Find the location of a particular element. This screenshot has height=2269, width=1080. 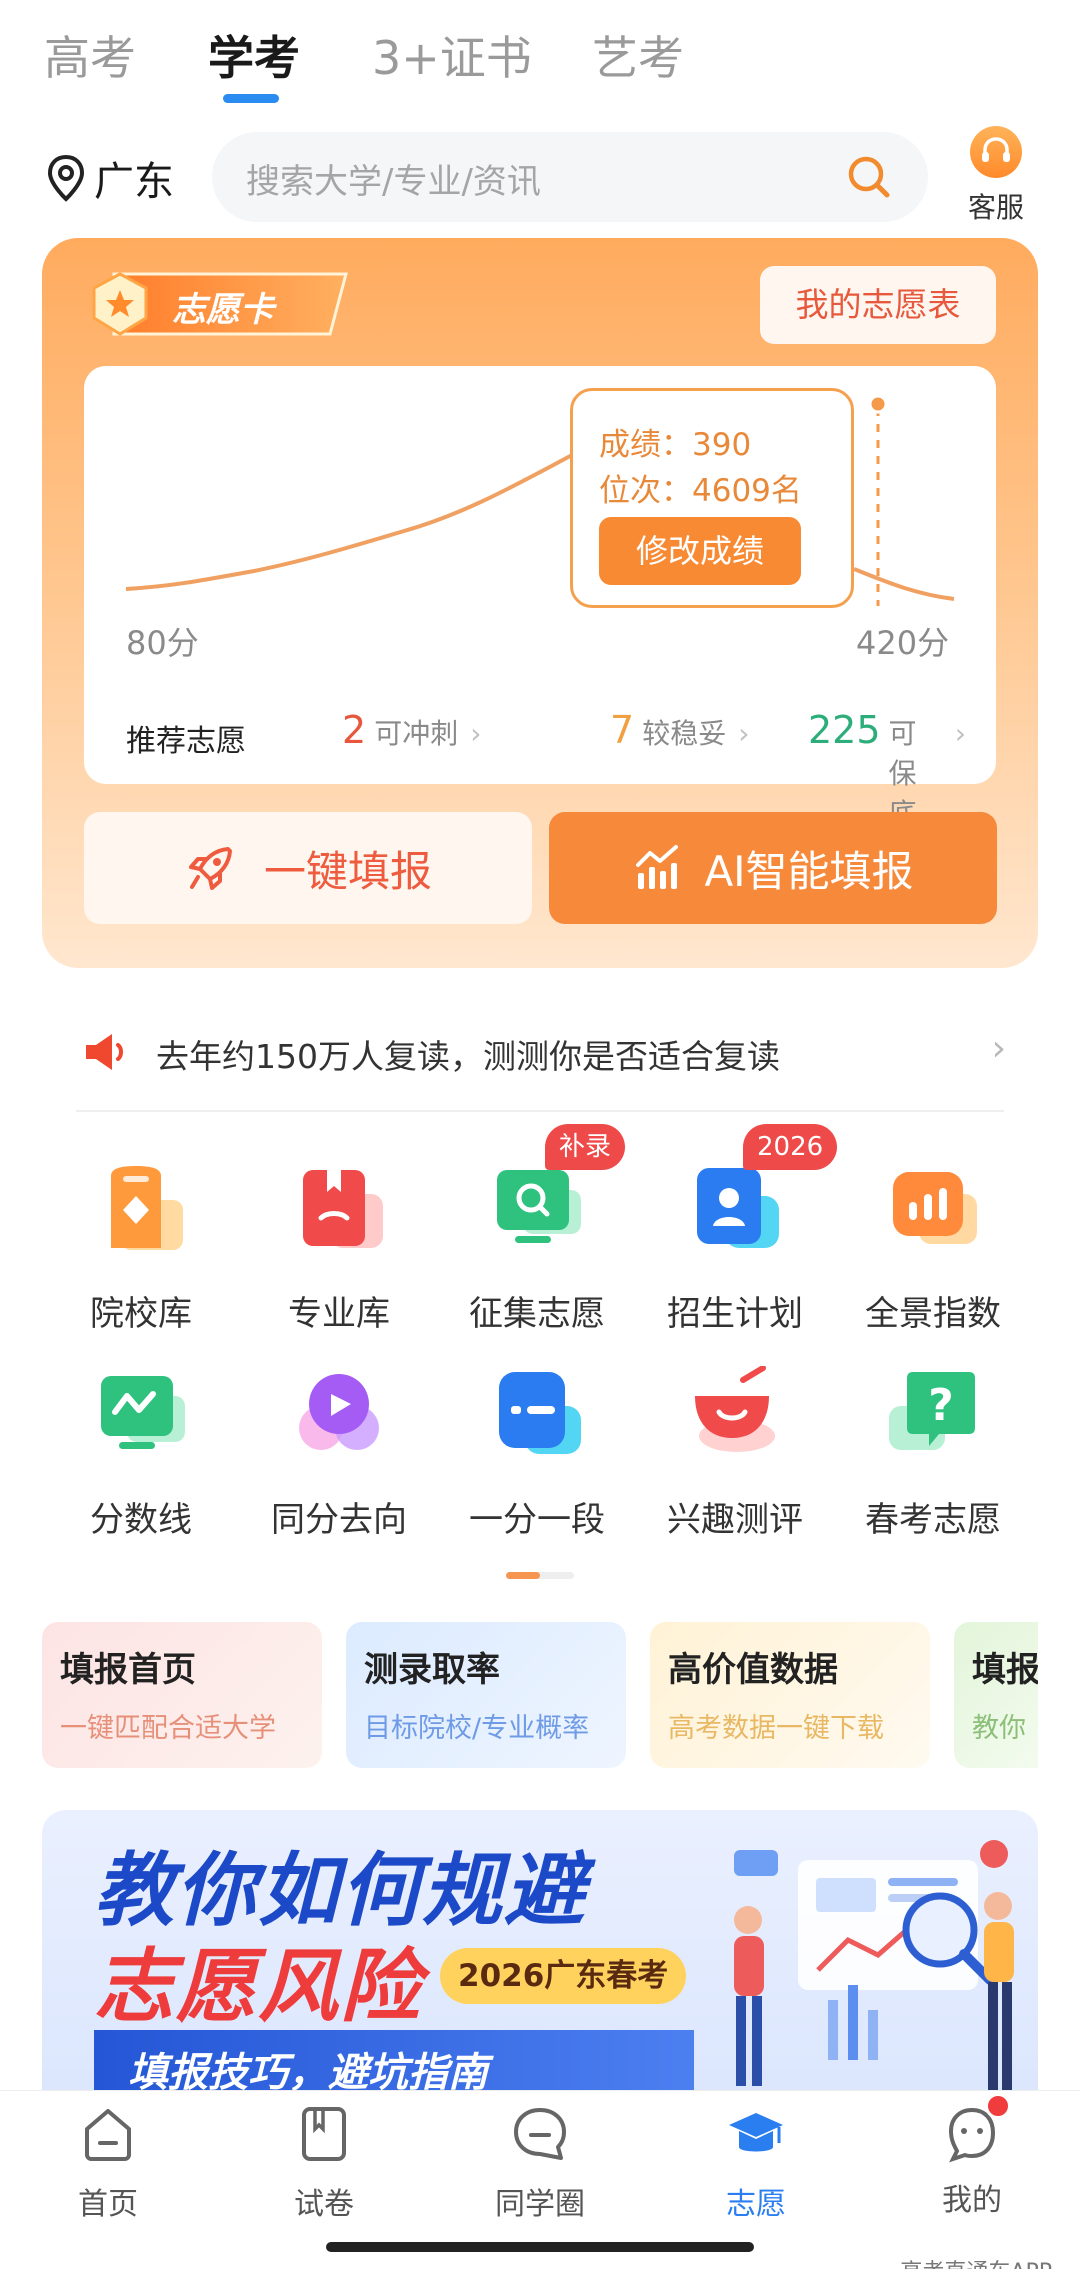

recommend-stable: 7 较稳妥 › is located at coordinates (679, 730).